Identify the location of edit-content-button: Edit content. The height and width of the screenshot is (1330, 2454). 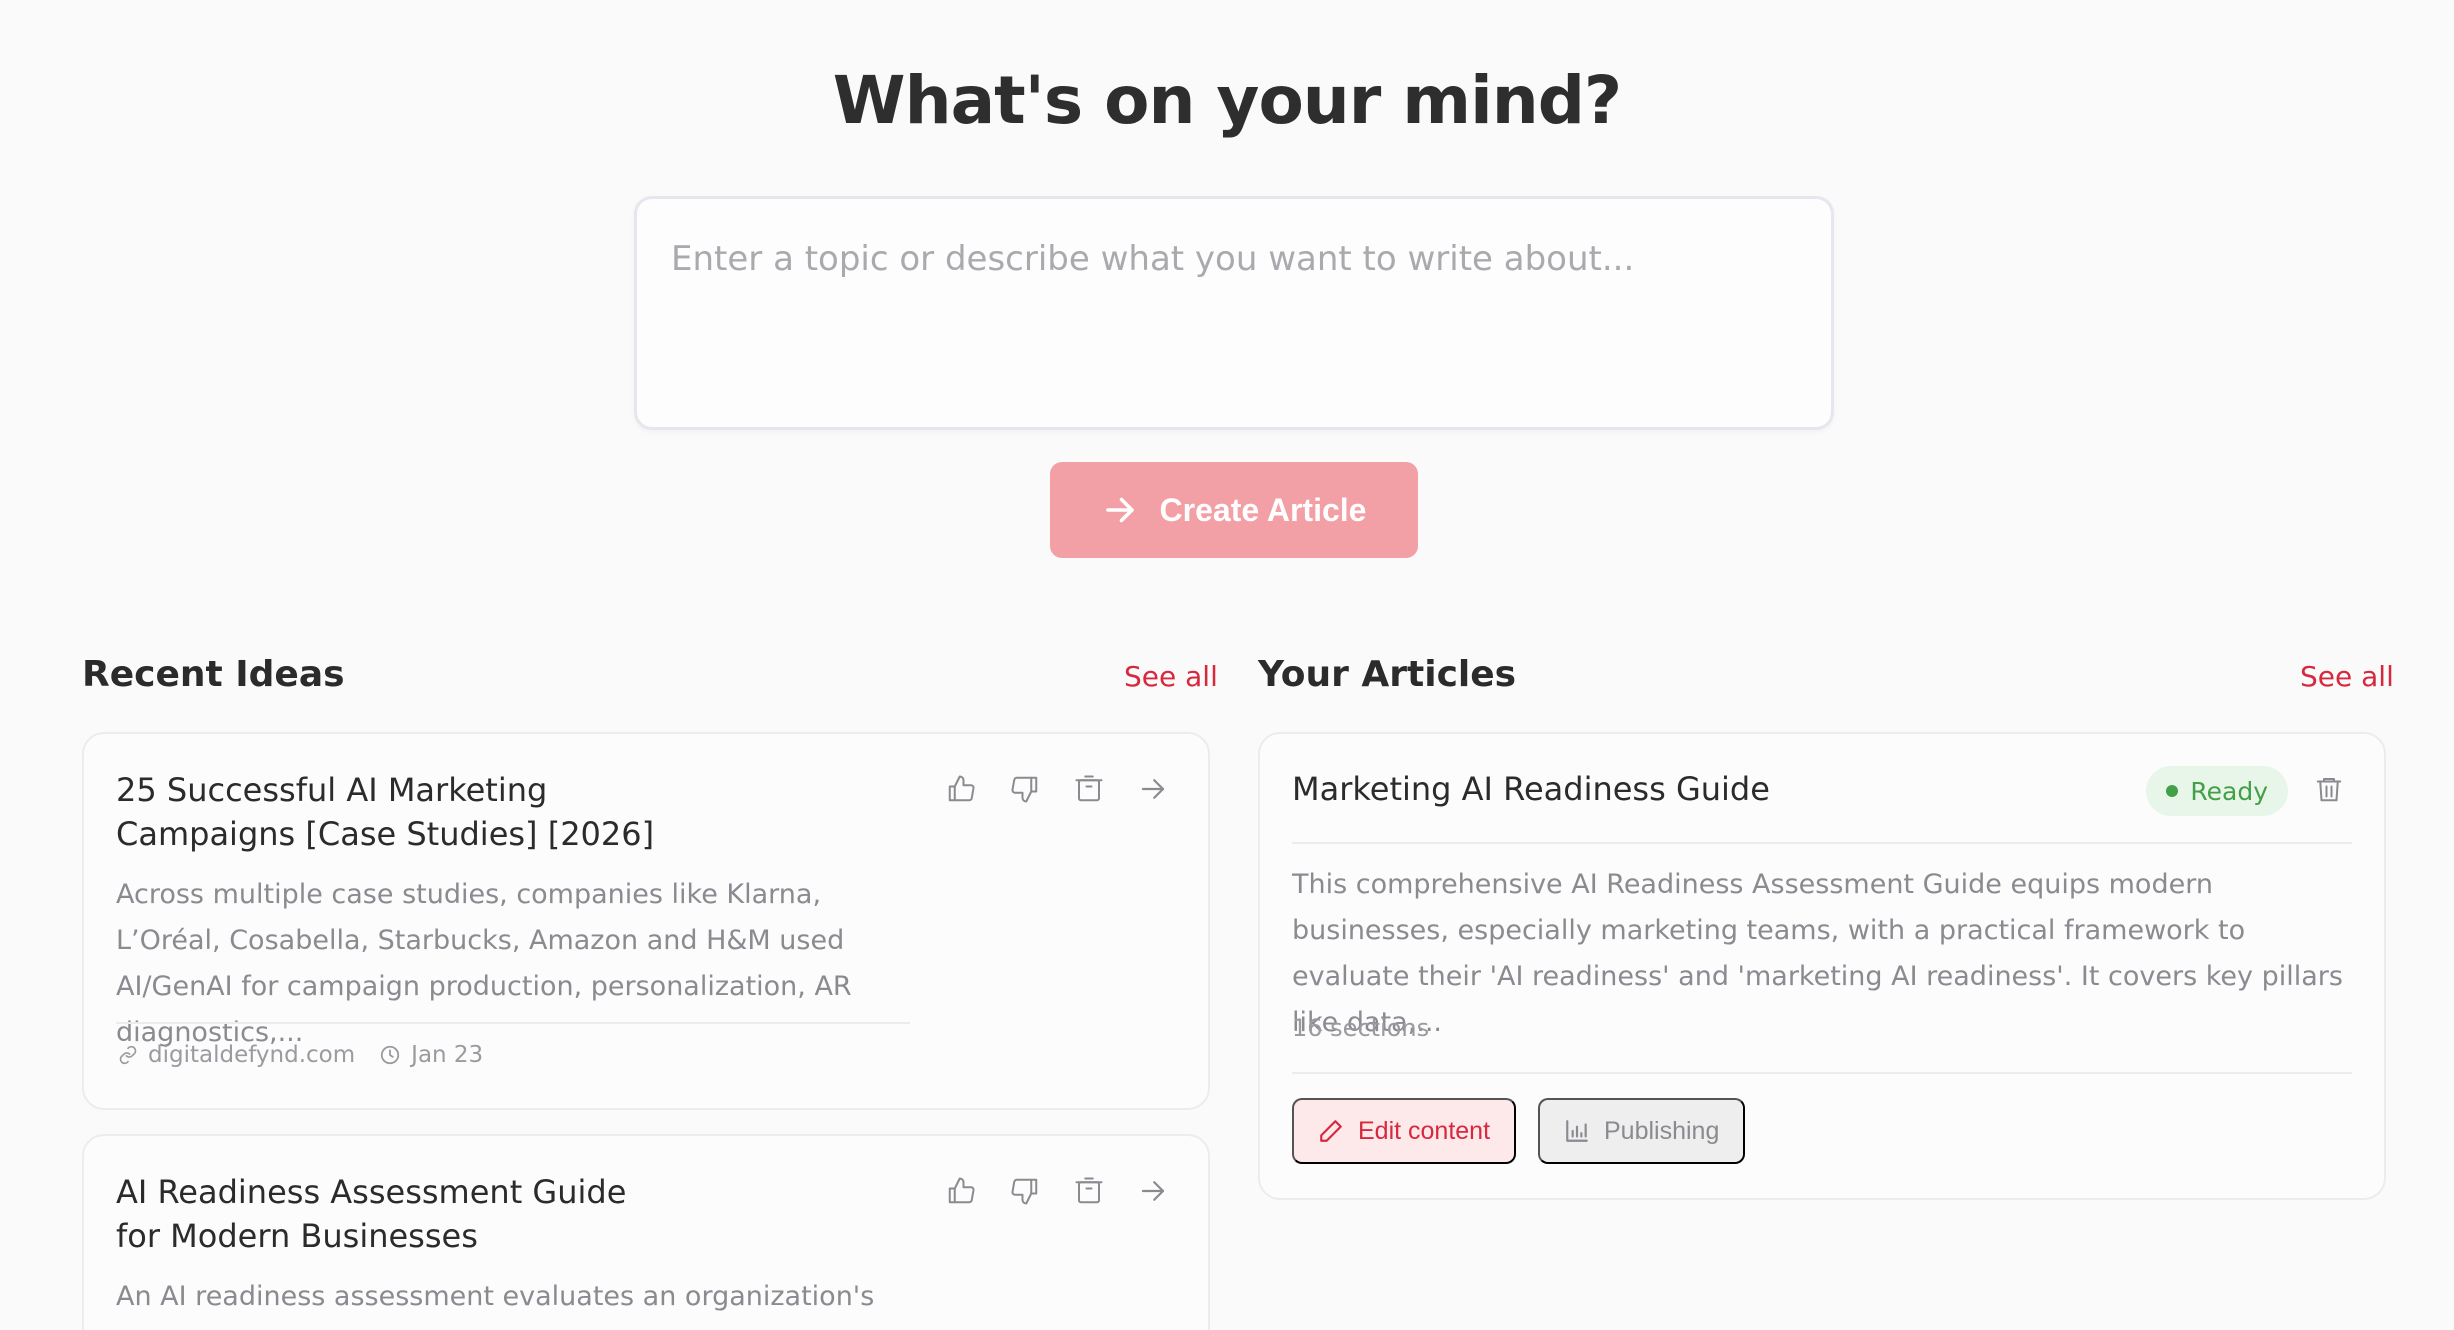
(1404, 1131).